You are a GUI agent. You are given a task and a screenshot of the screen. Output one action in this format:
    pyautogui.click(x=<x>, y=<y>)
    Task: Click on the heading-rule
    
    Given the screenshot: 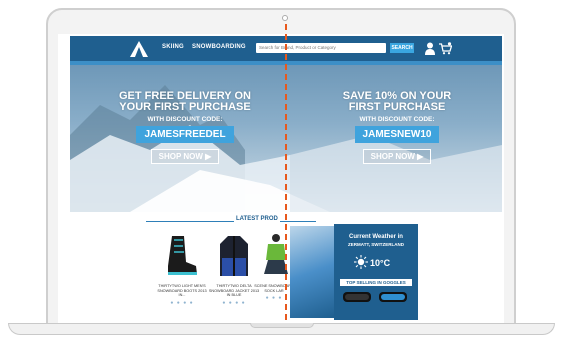 What is the action you would take?
    pyautogui.click(x=231, y=221)
    